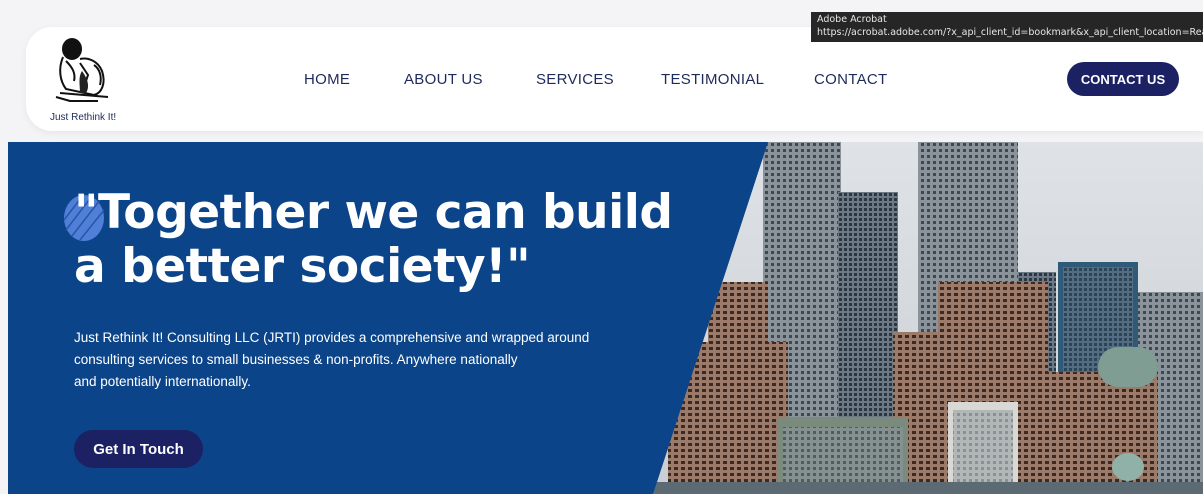 The image size is (1203, 494). I want to click on nav-contact: CONTACT, so click(850, 79).